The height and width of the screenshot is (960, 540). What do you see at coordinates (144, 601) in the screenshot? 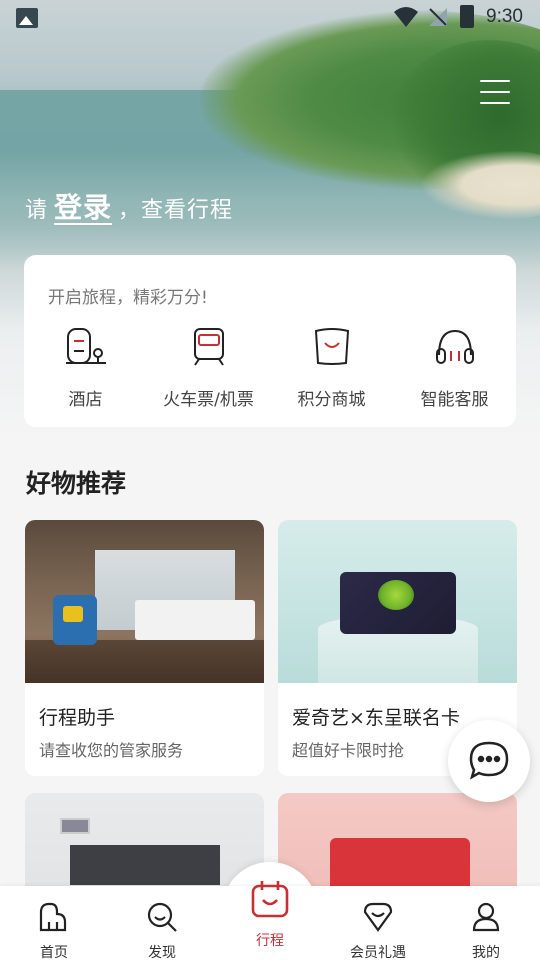
I see `hotel-room-image` at bounding box center [144, 601].